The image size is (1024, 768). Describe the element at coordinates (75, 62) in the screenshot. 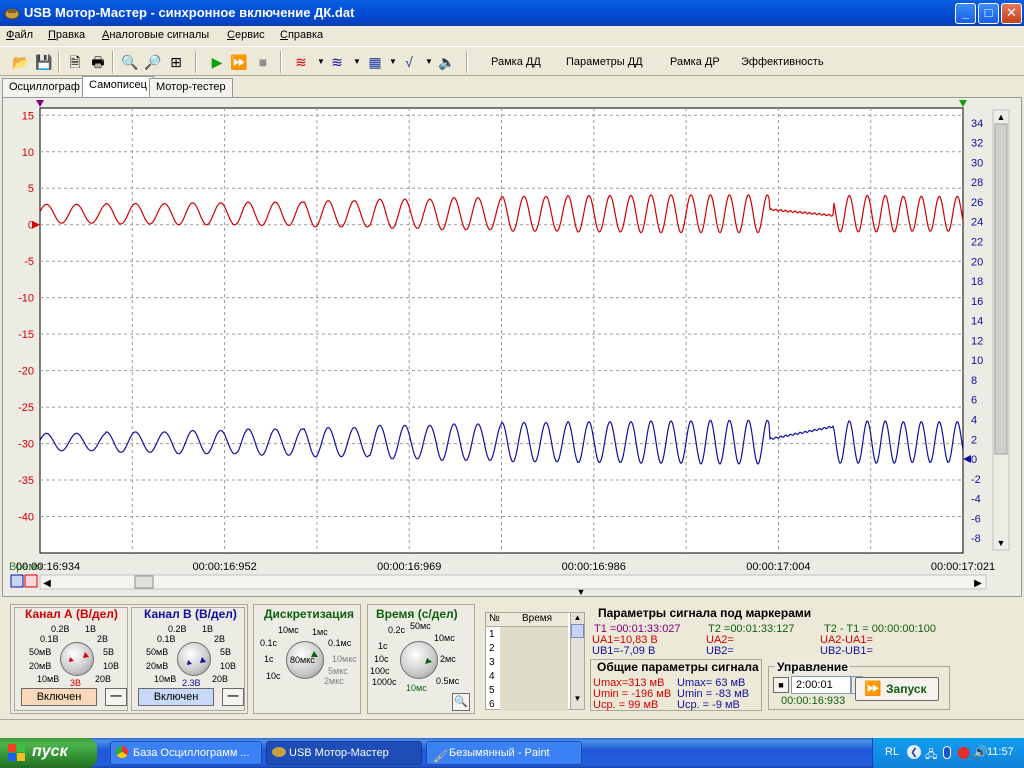

I see `preview-icon: 🗎` at that location.